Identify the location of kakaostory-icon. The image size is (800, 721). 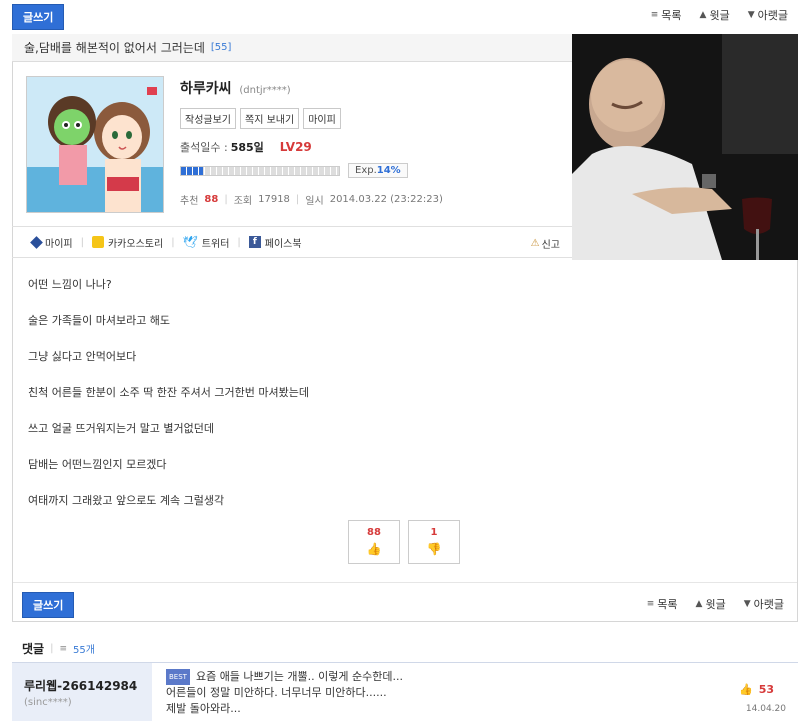
(97, 242).